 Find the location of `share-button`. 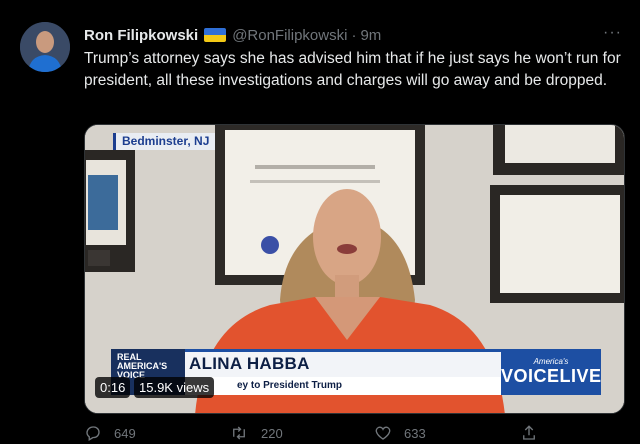

share-button is located at coordinates (535, 433).